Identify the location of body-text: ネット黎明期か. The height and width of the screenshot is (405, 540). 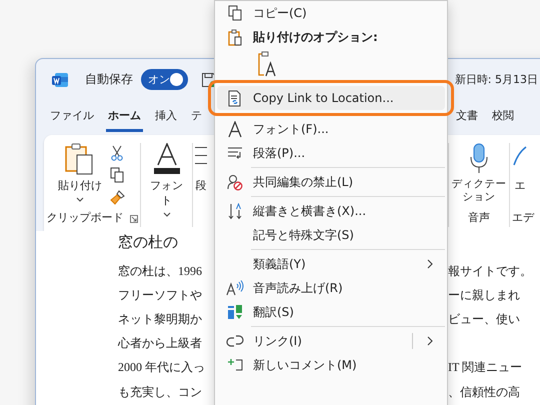
(160, 319).